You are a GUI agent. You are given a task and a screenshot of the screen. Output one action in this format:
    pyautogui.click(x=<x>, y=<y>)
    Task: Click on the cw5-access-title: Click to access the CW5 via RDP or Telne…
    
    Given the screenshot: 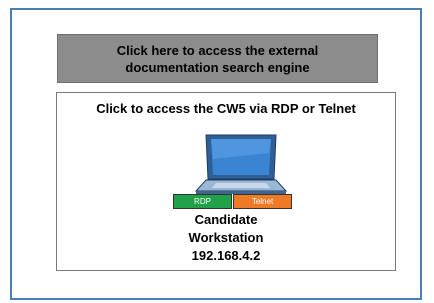 What is the action you would take?
    pyautogui.click(x=226, y=108)
    